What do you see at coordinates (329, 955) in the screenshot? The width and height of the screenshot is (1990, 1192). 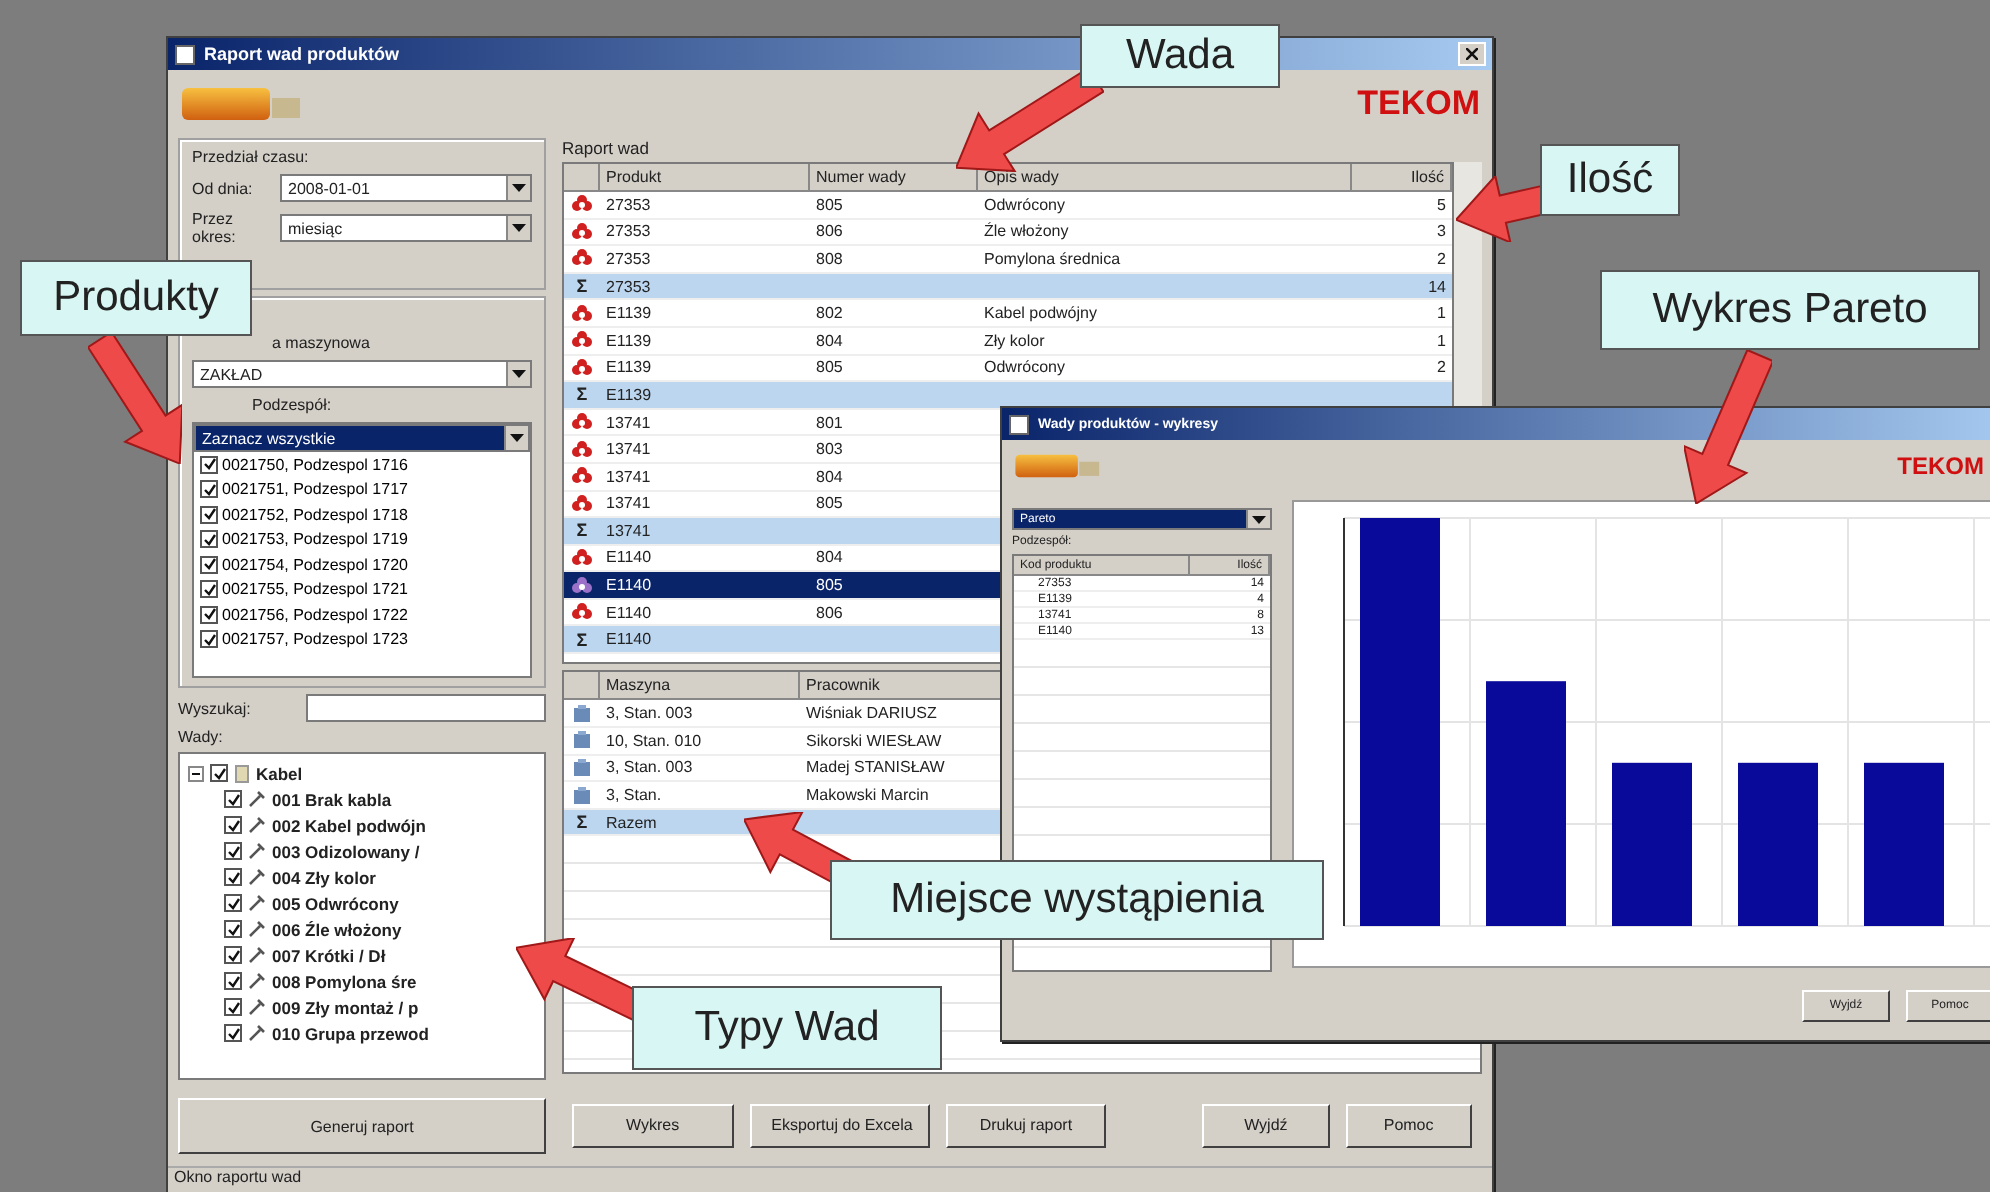 I see `tree-item: 007 Krótki / Dł` at bounding box center [329, 955].